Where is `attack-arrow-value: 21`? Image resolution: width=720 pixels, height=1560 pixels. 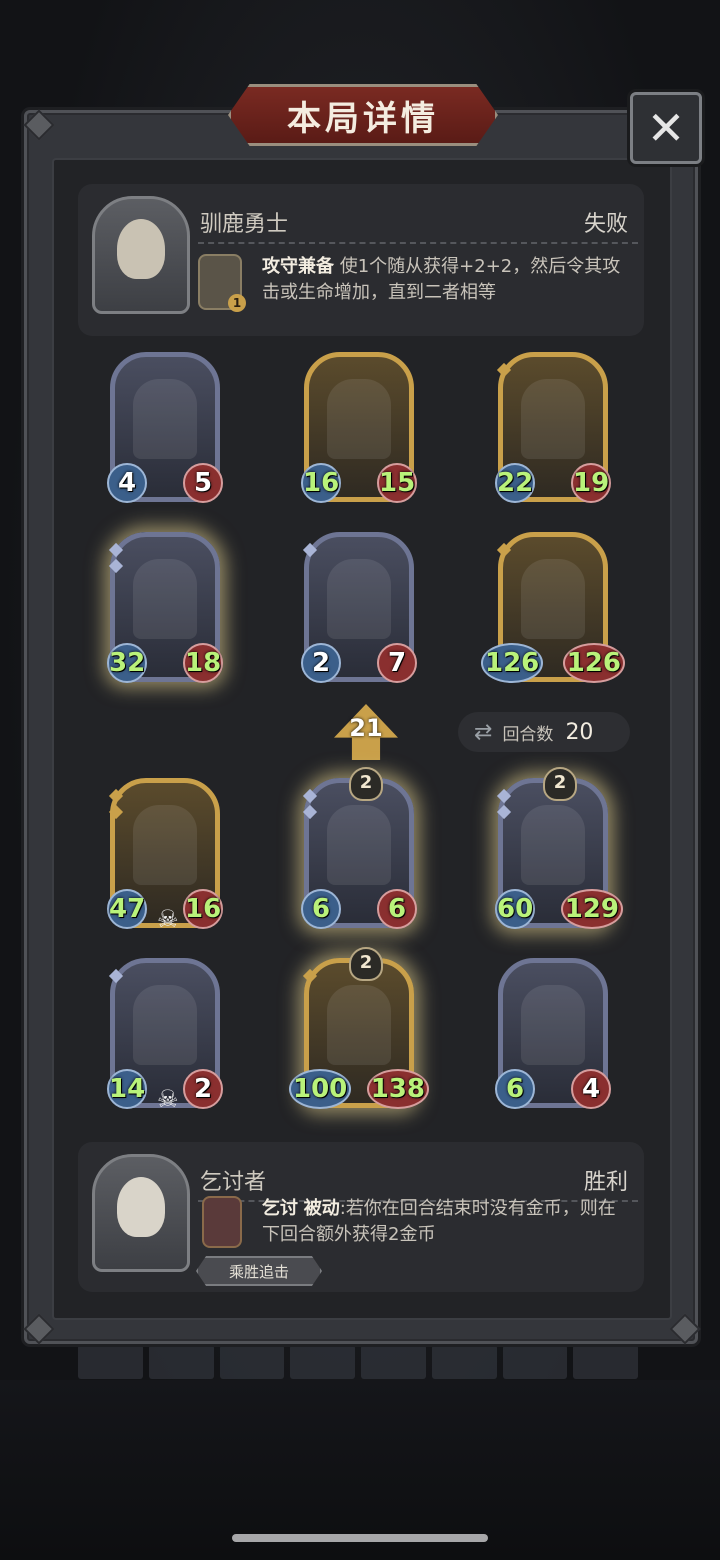 attack-arrow-value: 21 is located at coordinates (366, 728).